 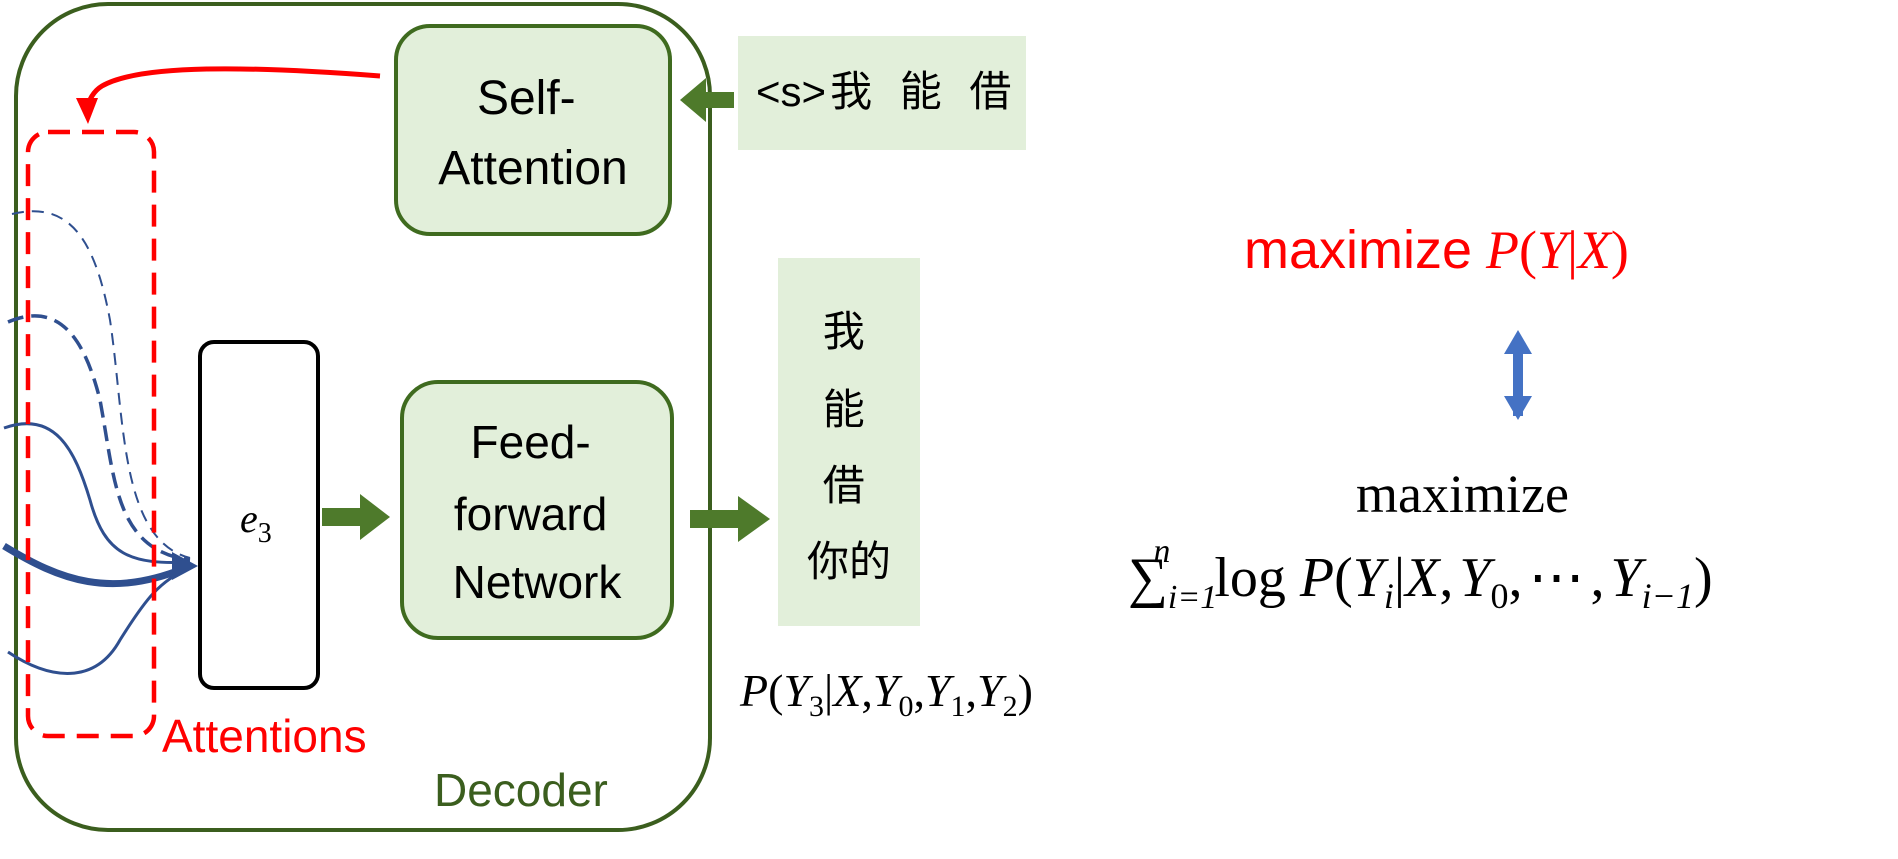 What do you see at coordinates (1420, 574) in the screenshot?
I see `sum-expression: ∑i=1n log P(Yi|X, Y0, ⋯, Yi−1)` at bounding box center [1420, 574].